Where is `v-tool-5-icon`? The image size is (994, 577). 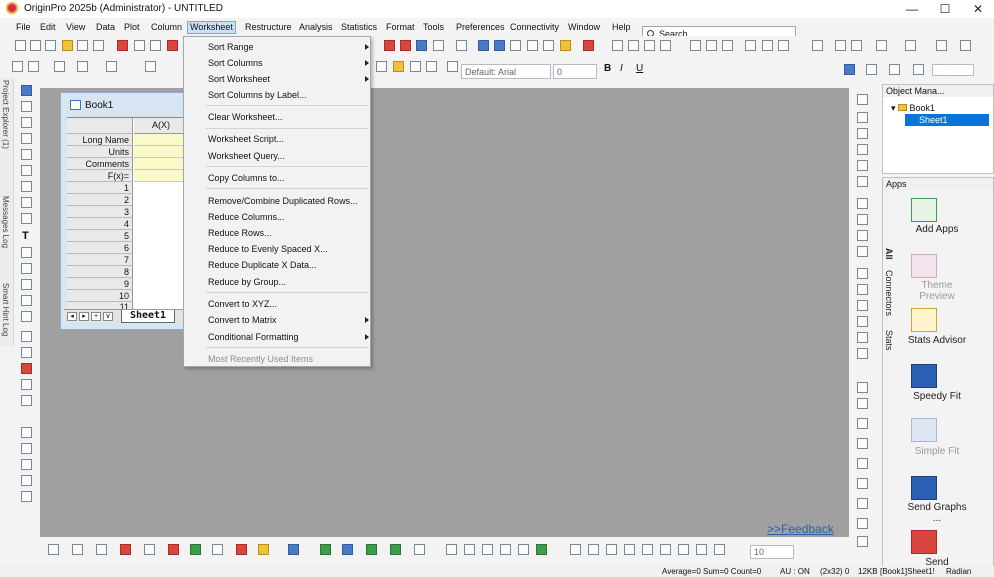 v-tool-5-icon is located at coordinates (862, 165).